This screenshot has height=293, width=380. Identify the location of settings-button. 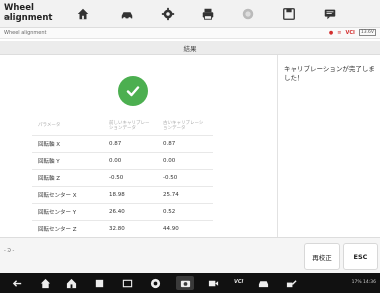
(168, 14).